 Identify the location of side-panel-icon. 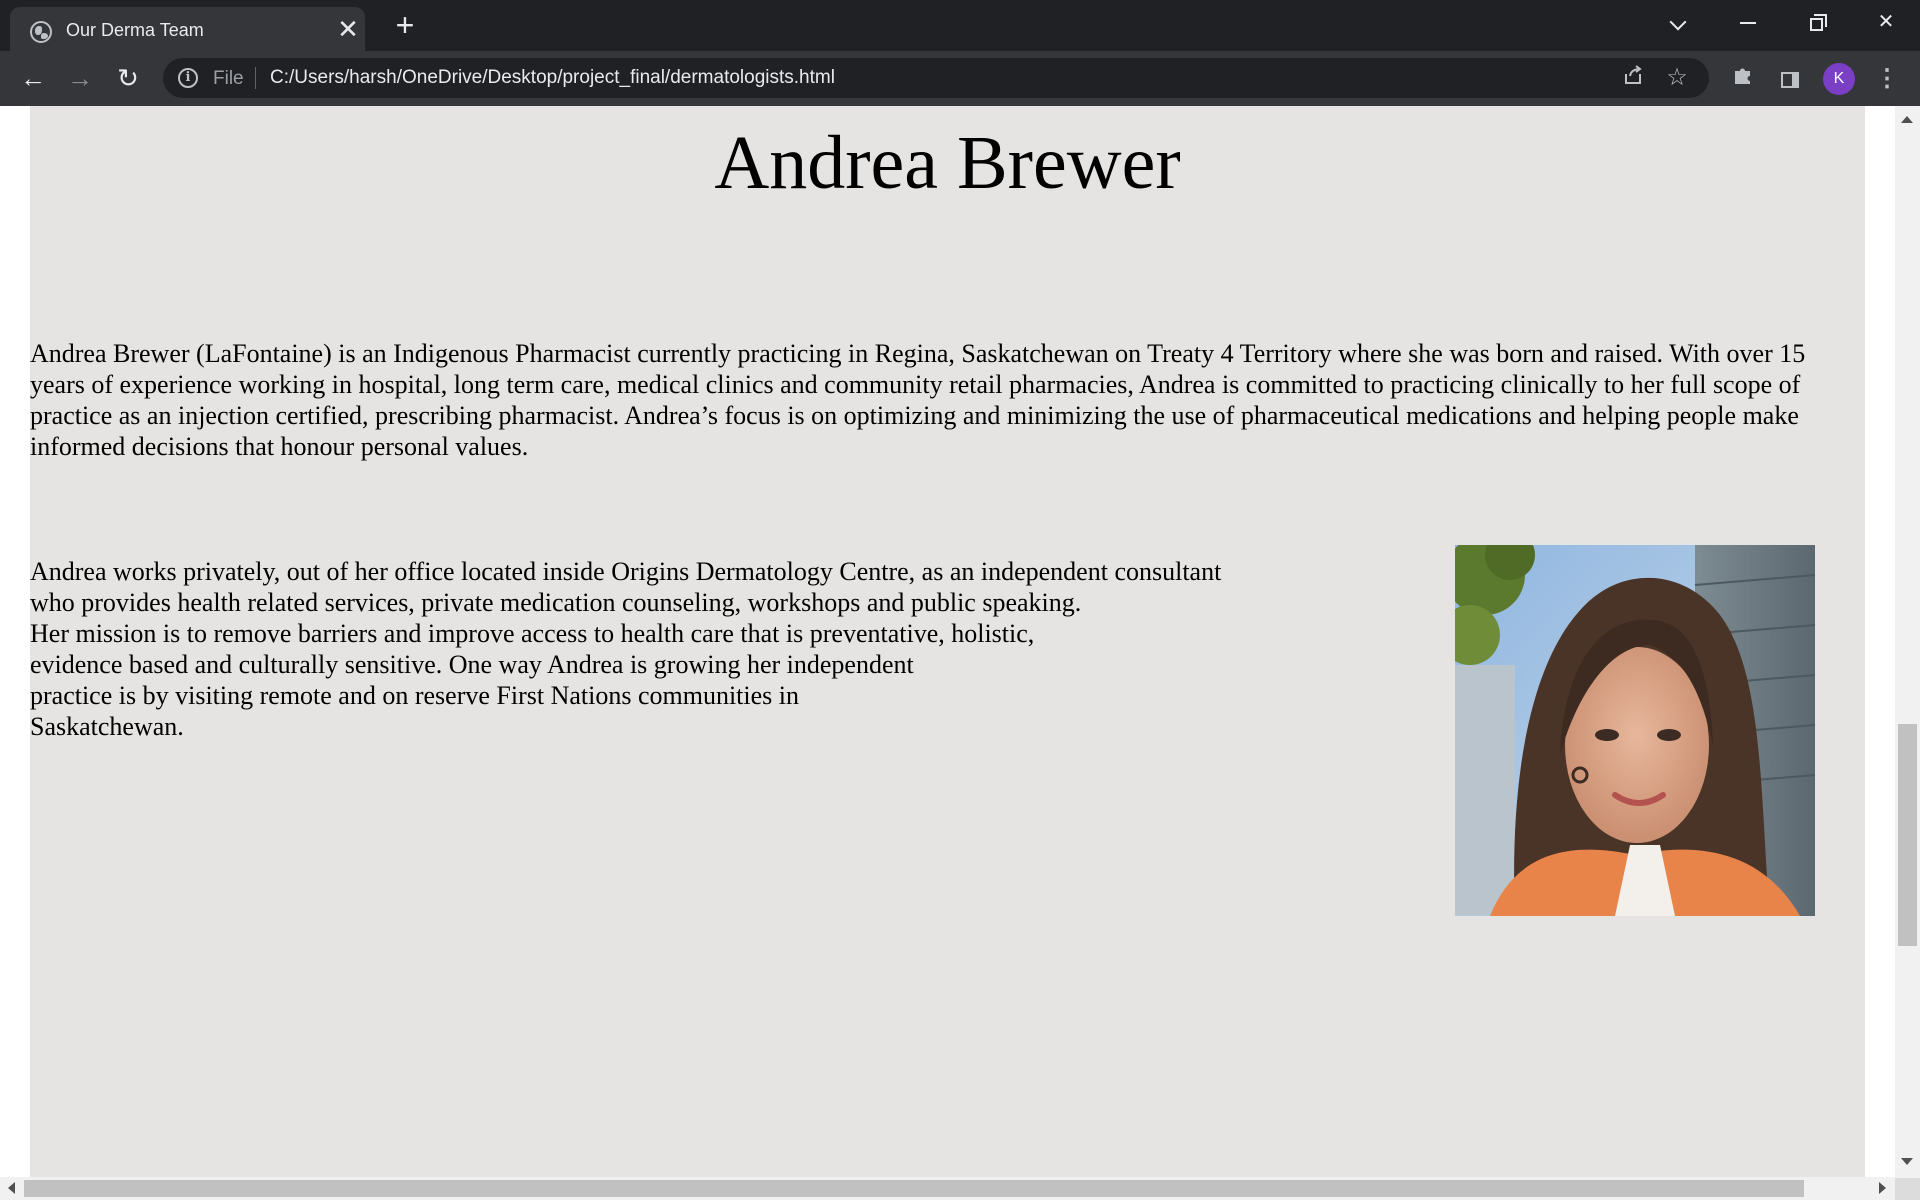
(1790, 79).